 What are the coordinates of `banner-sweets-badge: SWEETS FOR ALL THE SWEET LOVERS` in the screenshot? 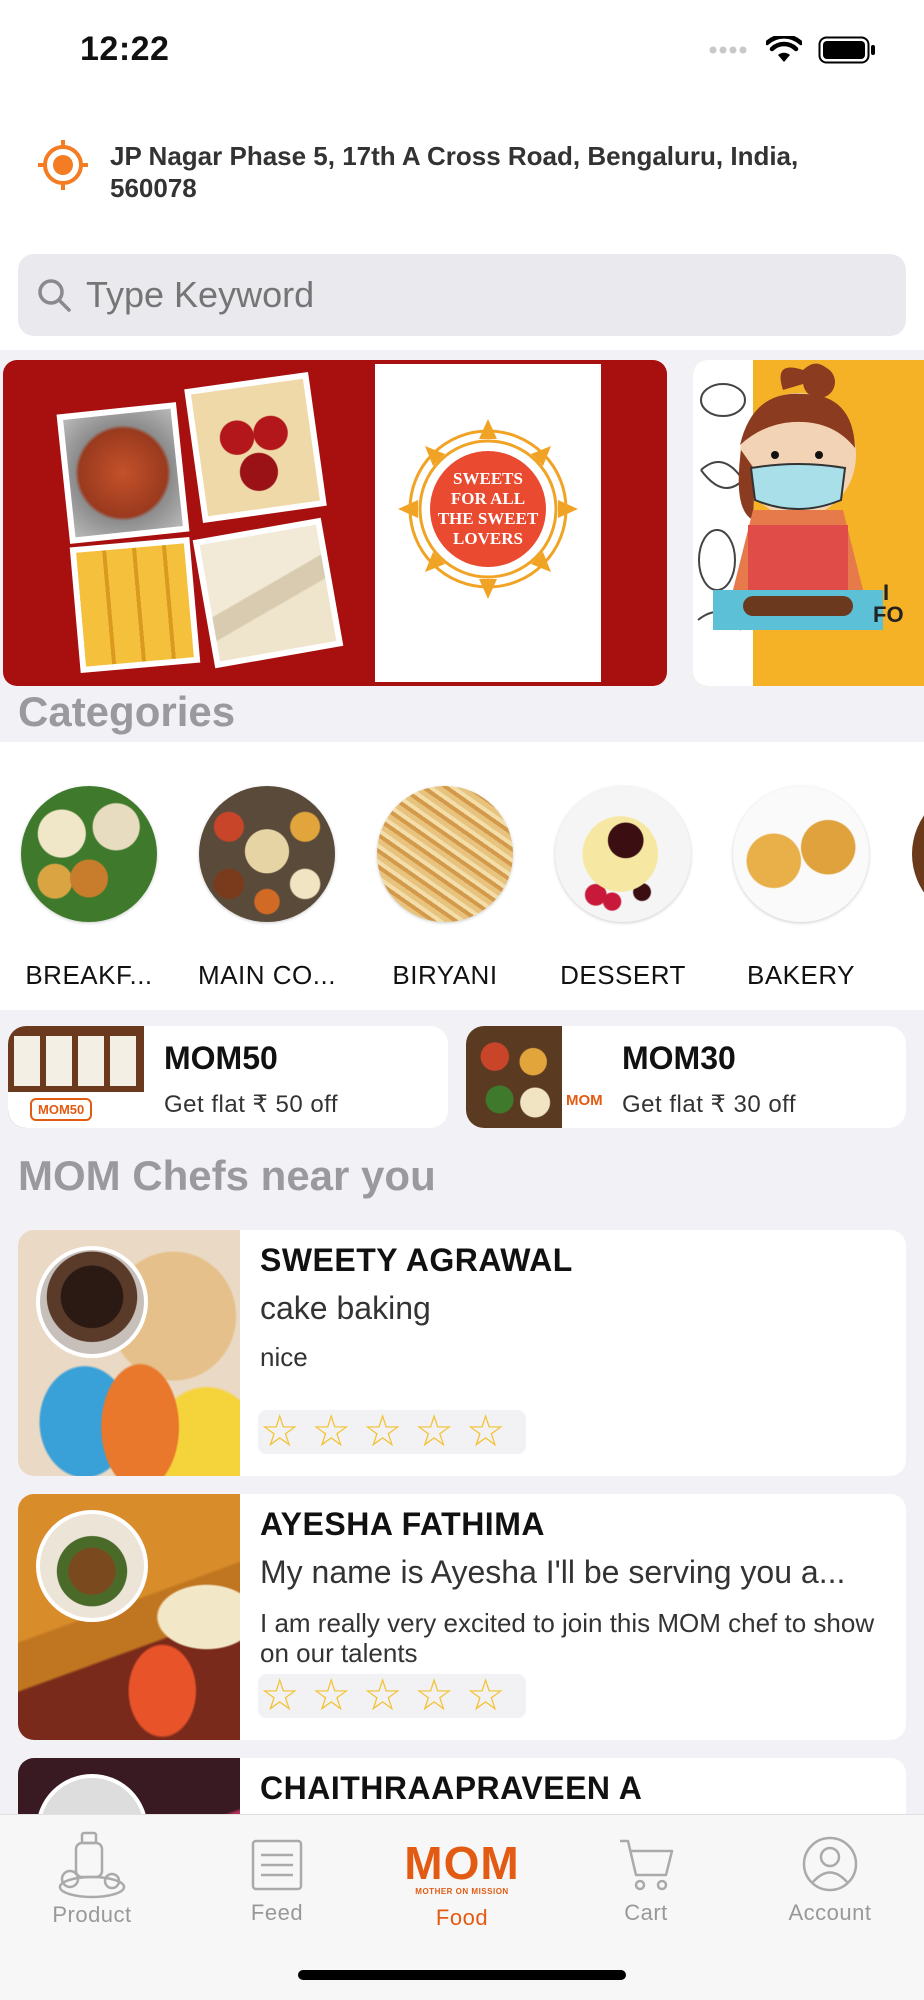 It's located at (488, 508).